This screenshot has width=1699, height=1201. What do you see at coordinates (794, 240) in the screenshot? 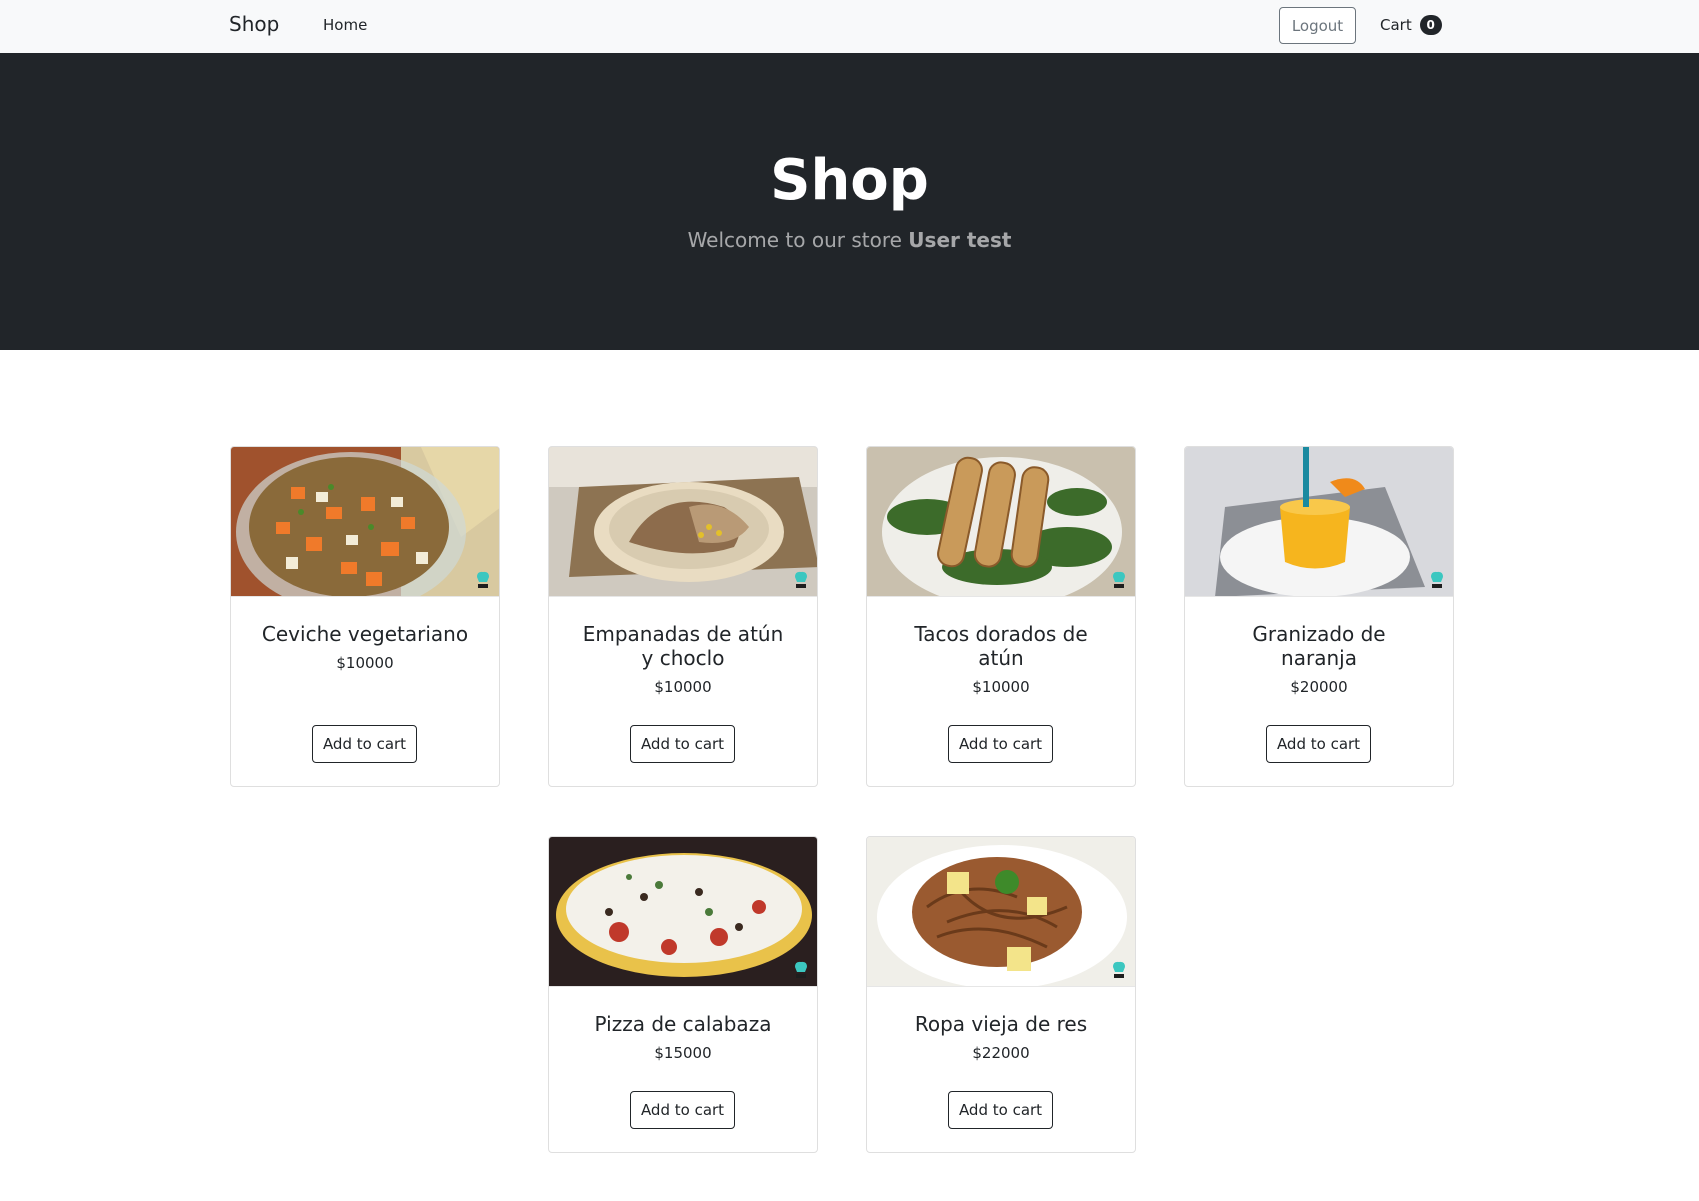
I see `welcome-text: Welcome to our store` at bounding box center [794, 240].